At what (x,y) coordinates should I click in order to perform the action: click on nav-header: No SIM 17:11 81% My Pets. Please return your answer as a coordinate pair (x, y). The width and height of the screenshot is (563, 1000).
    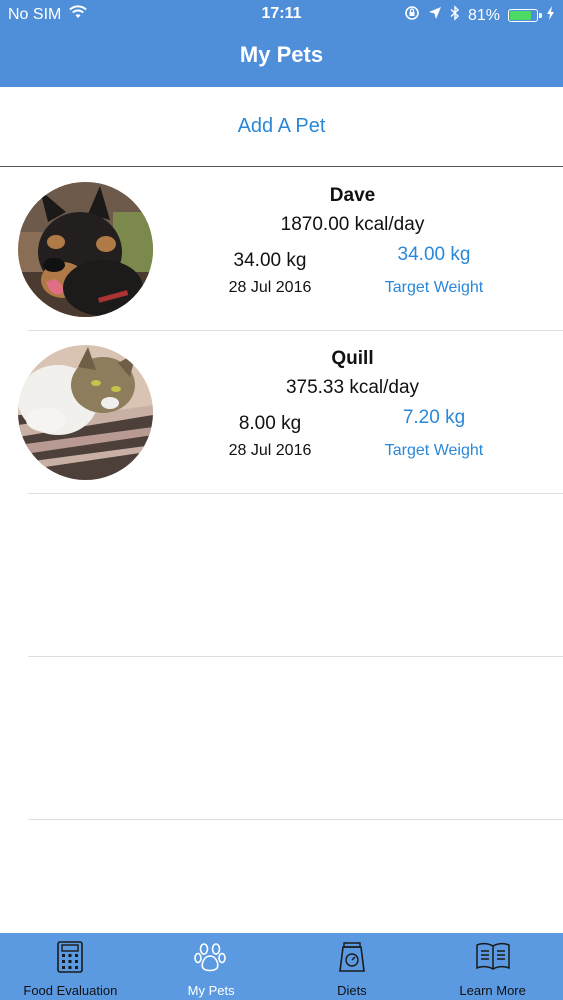
    Looking at the image, I should click on (281, 43).